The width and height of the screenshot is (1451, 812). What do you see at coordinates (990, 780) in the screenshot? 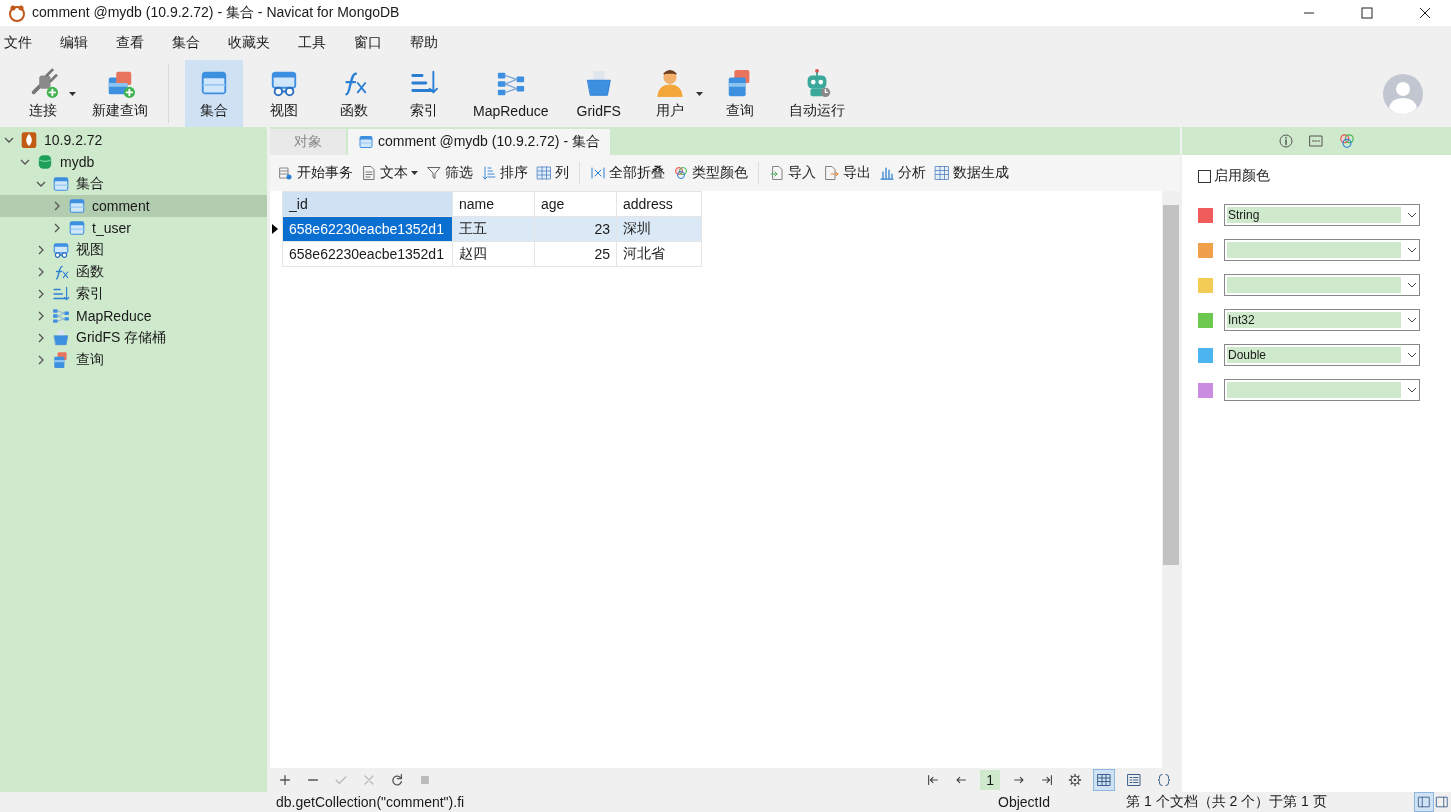
I see `page-number: 1` at bounding box center [990, 780].